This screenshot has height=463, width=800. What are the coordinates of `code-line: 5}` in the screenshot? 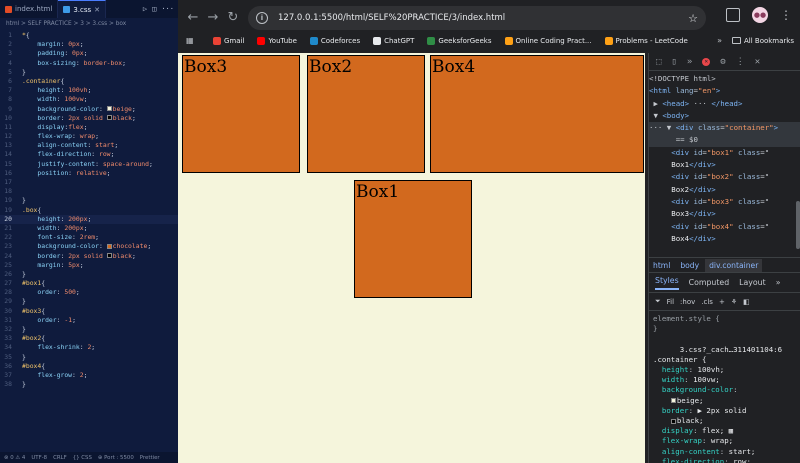 It's located at (89, 72).